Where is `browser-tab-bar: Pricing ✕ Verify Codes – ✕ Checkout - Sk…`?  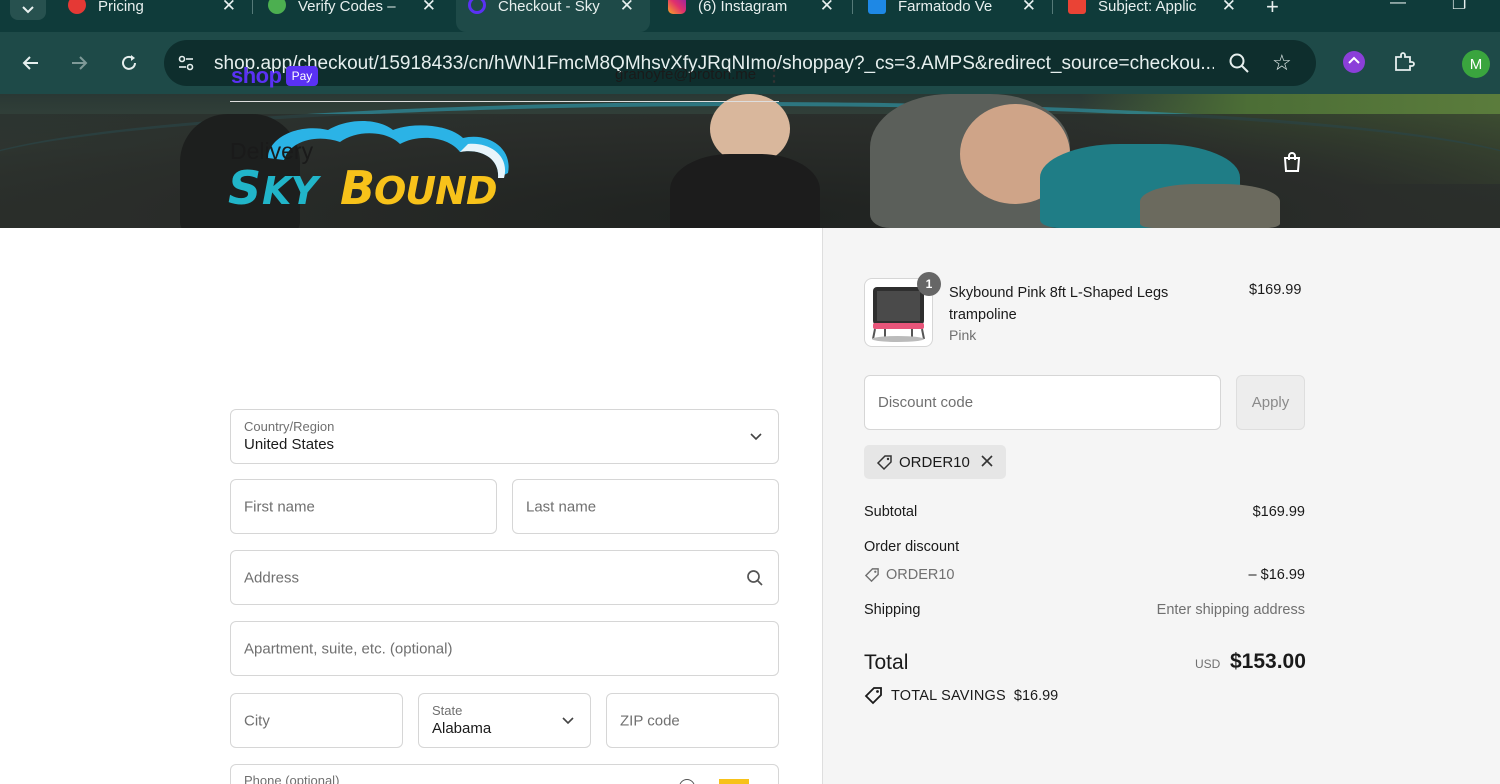 browser-tab-bar: Pricing ✕ Verify Codes – ✕ Checkout - Sk… is located at coordinates (750, 16).